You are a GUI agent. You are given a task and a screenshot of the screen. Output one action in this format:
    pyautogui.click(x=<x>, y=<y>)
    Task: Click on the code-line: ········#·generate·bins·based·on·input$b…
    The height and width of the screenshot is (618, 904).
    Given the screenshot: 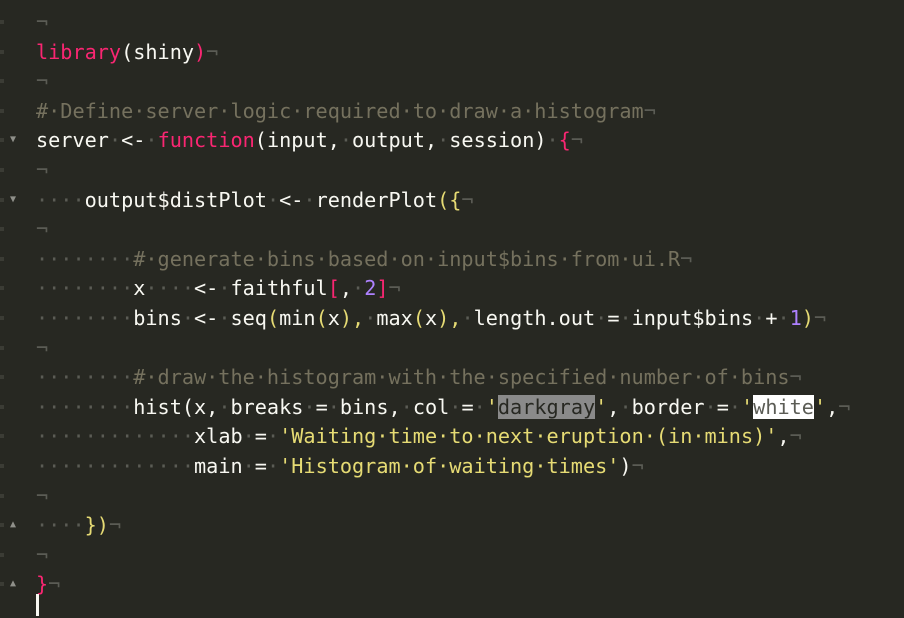 What is the action you would take?
    pyautogui.click(x=364, y=260)
    